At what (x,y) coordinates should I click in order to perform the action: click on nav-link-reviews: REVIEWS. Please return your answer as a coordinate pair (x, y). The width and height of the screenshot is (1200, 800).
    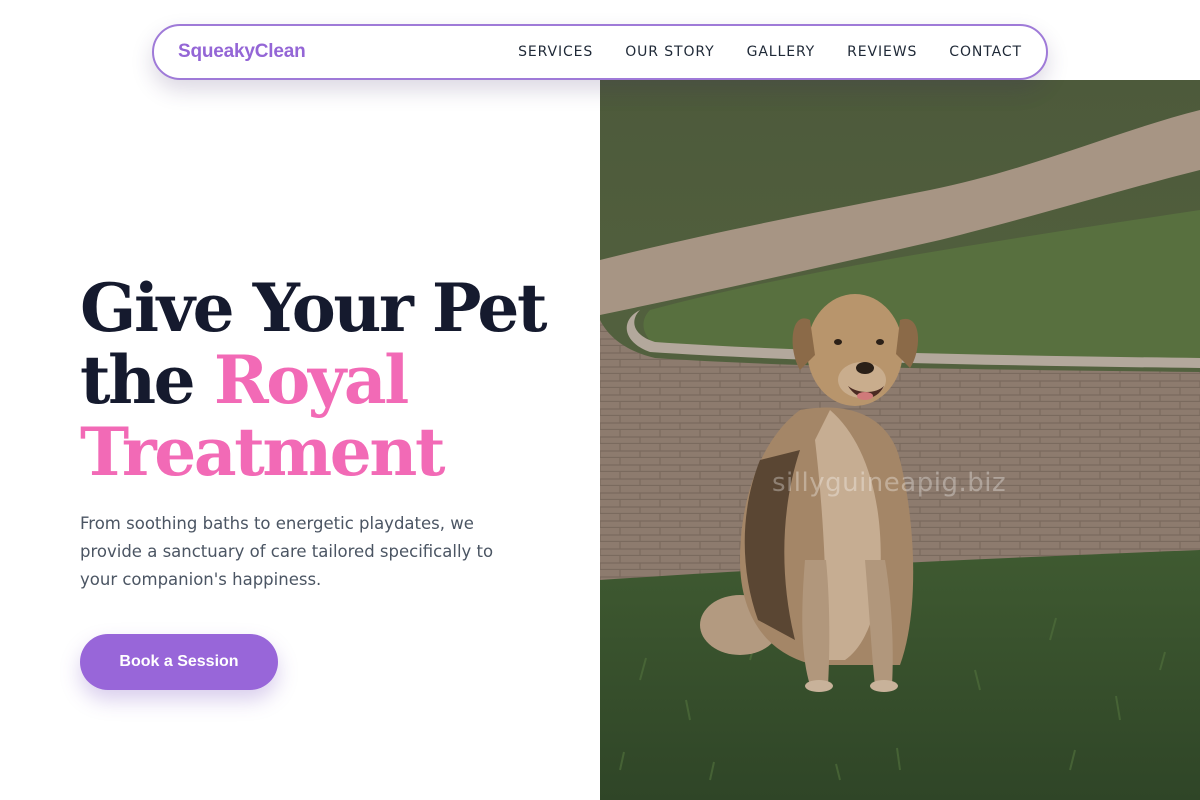
    Looking at the image, I should click on (882, 52).